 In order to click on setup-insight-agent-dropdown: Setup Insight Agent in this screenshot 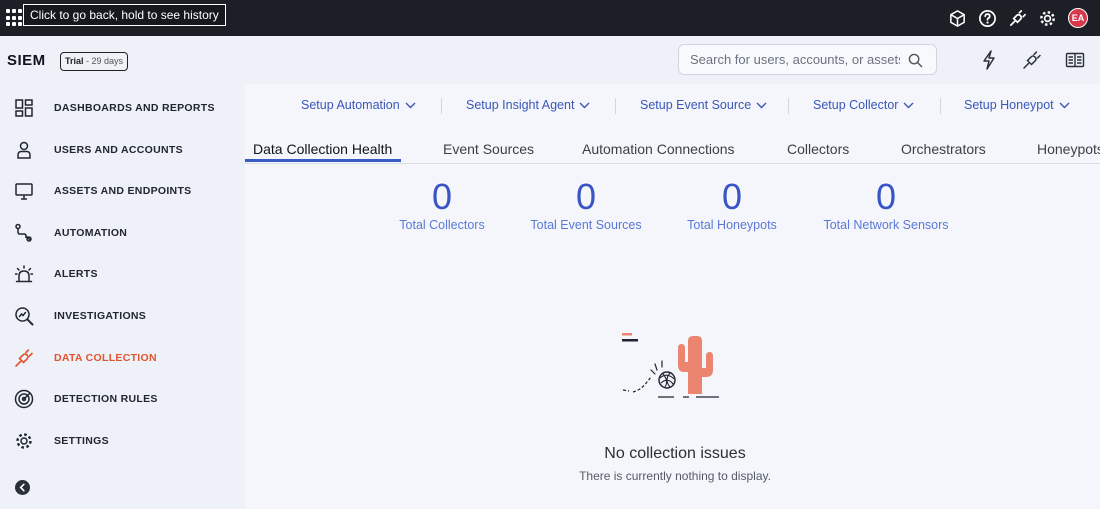, I will do `click(528, 105)`.